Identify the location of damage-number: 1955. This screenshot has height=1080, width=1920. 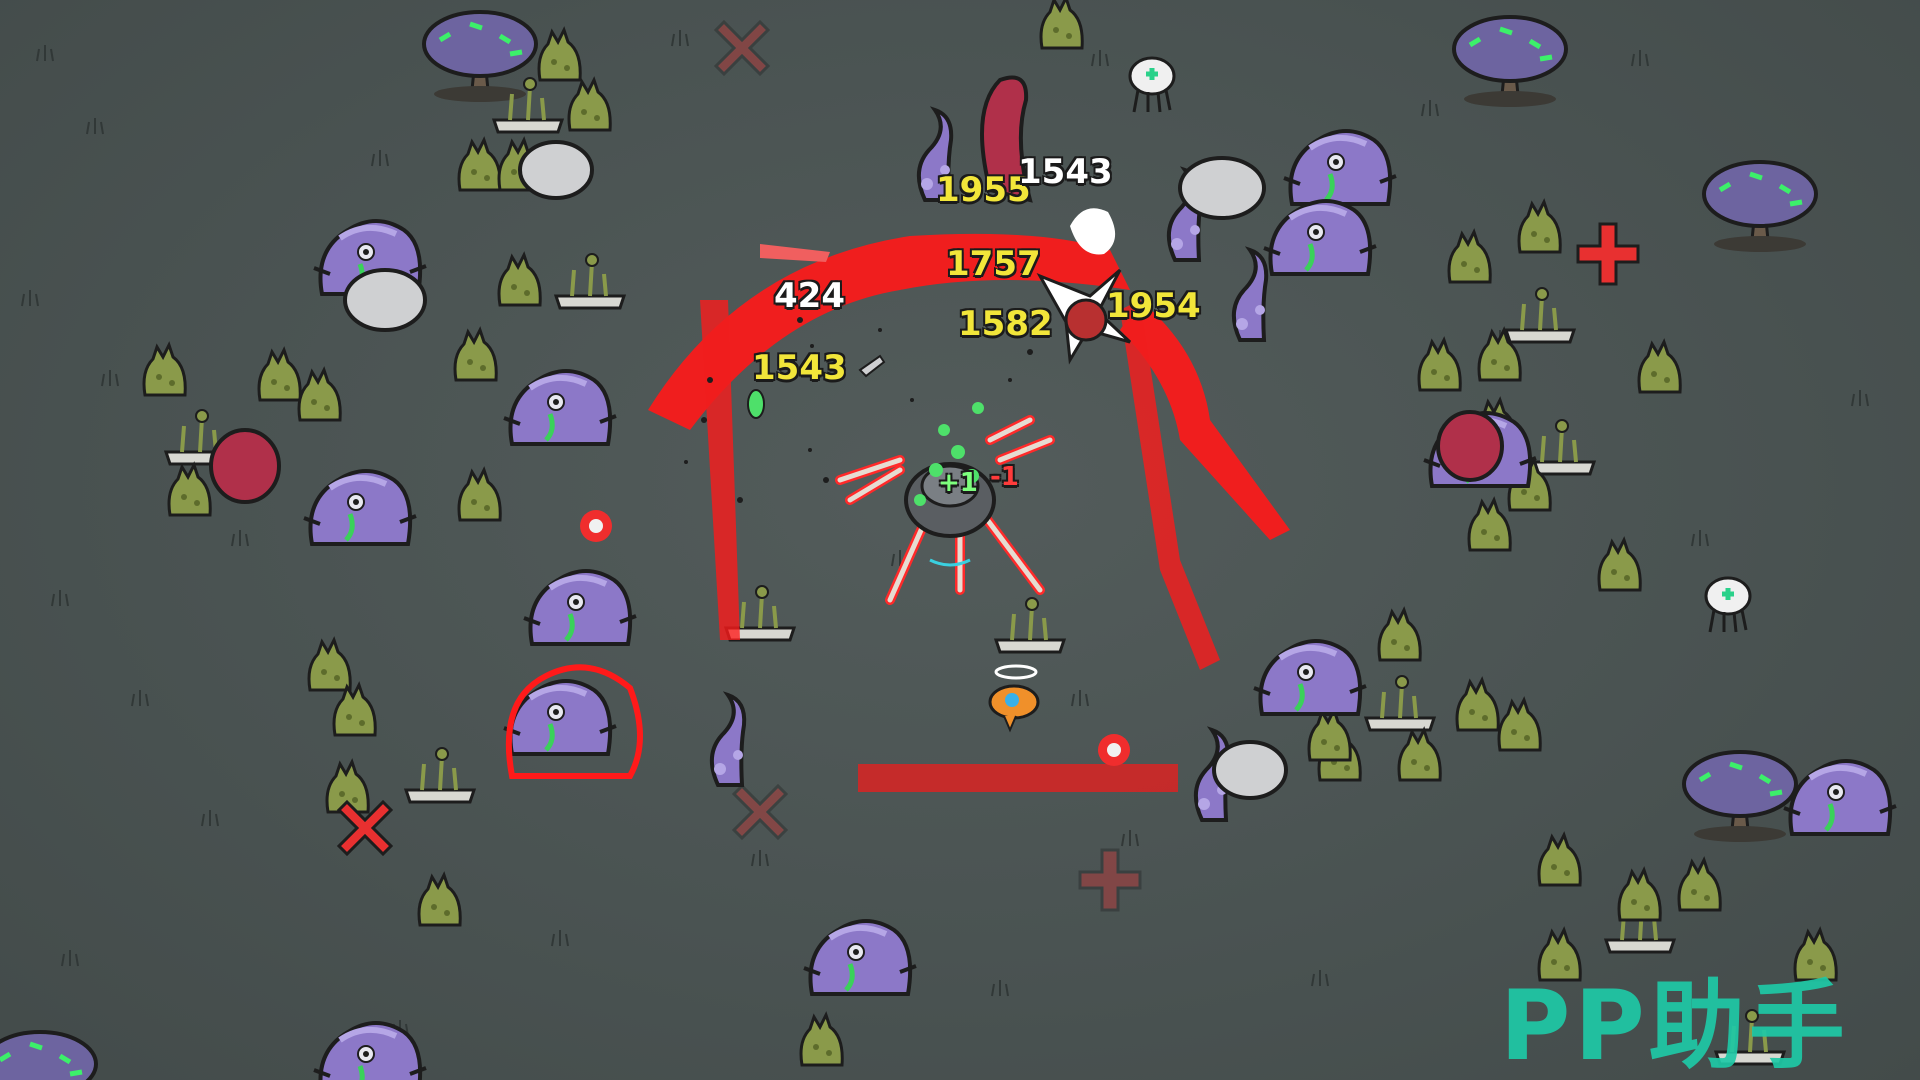
(983, 190).